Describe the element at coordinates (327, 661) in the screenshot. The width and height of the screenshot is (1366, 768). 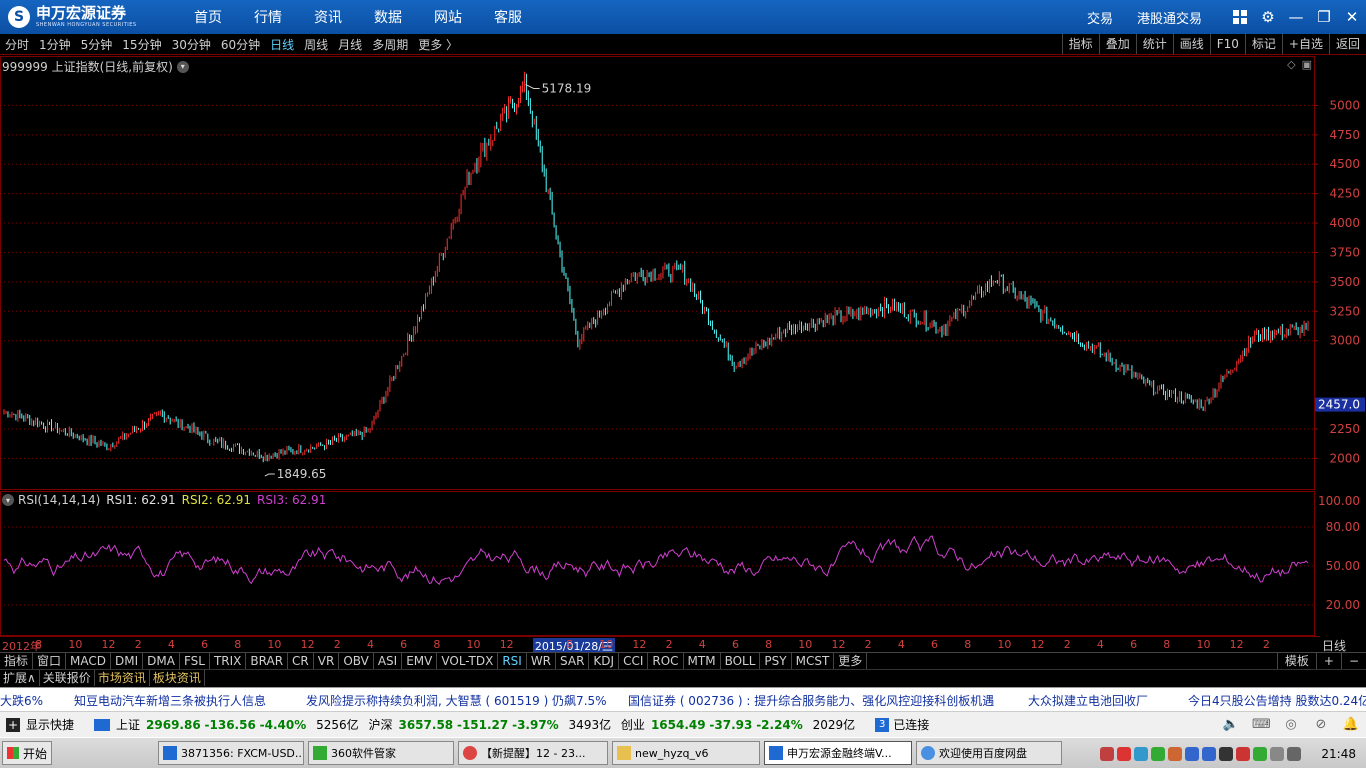
I see `indicator-tab-vr: VR` at that location.